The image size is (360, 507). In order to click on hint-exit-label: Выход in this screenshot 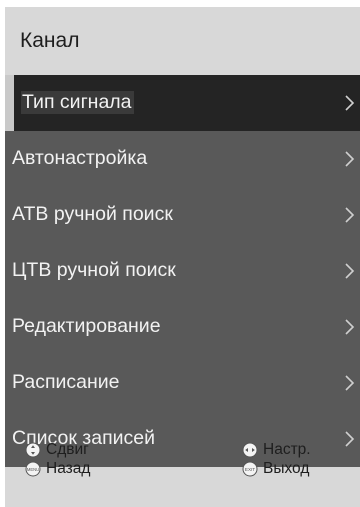, I will do `click(286, 468)`.